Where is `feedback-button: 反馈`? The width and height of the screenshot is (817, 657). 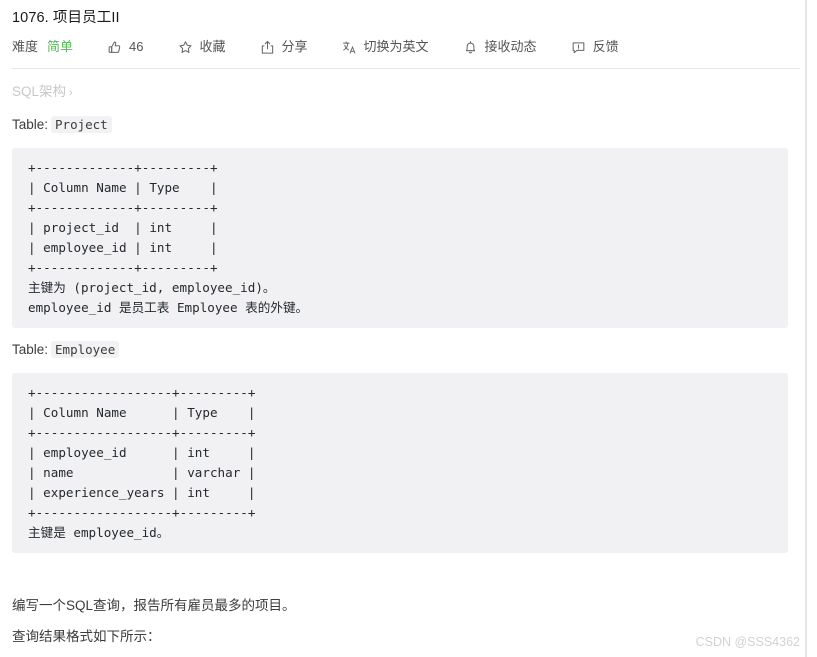
feedback-button: 反馈 is located at coordinates (595, 47).